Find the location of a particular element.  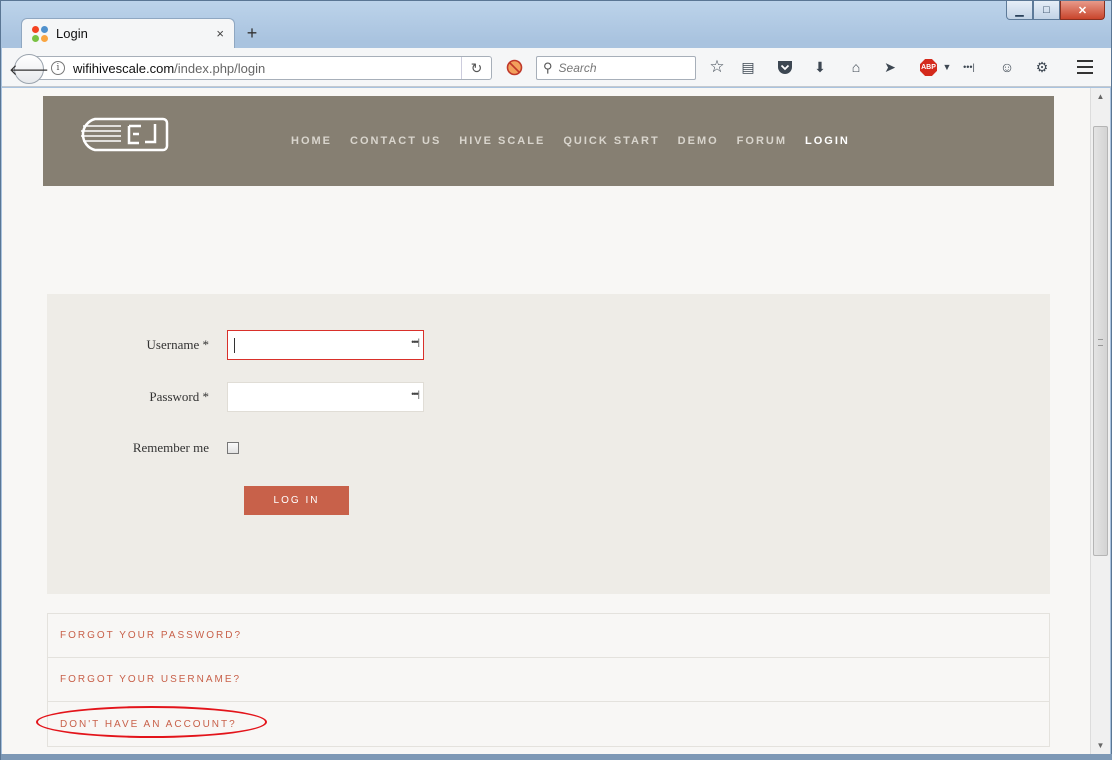

bookmark-star-icon: ☆ is located at coordinates (717, 66).